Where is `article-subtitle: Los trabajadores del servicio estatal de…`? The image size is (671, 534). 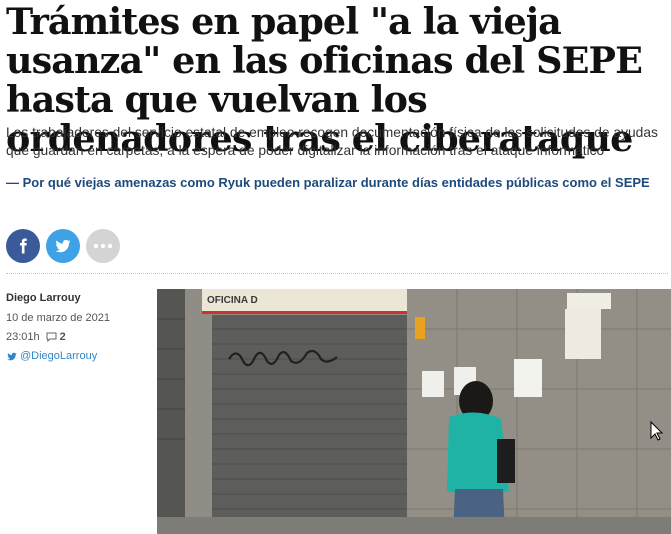 article-subtitle: Los trabajadores del servicio estatal de… is located at coordinates (332, 141).